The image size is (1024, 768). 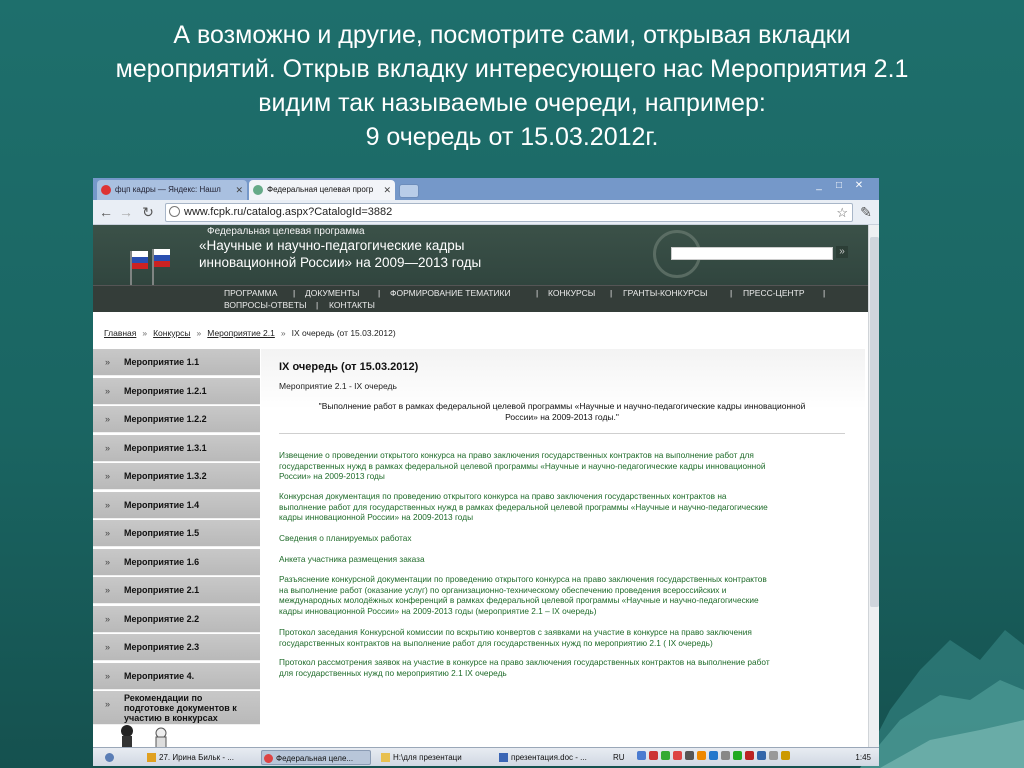 What do you see at coordinates (176, 676) in the screenshot?
I see `sidebar-item-4: » Мероприятие 4.` at bounding box center [176, 676].